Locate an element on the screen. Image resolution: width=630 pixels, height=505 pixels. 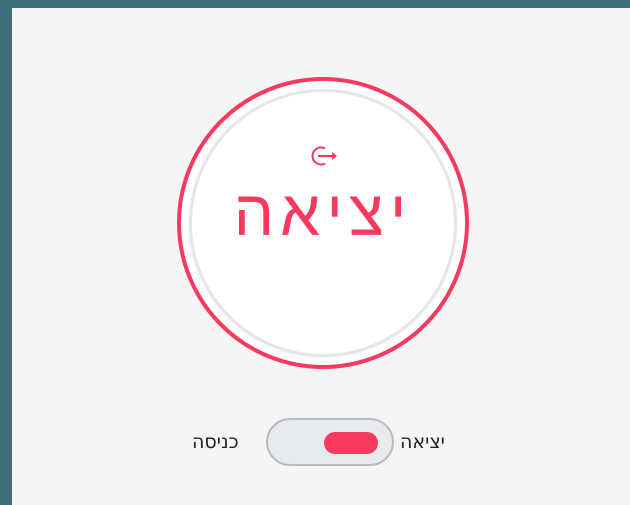
toggle-label-exit: יציאה is located at coordinates (422, 442).